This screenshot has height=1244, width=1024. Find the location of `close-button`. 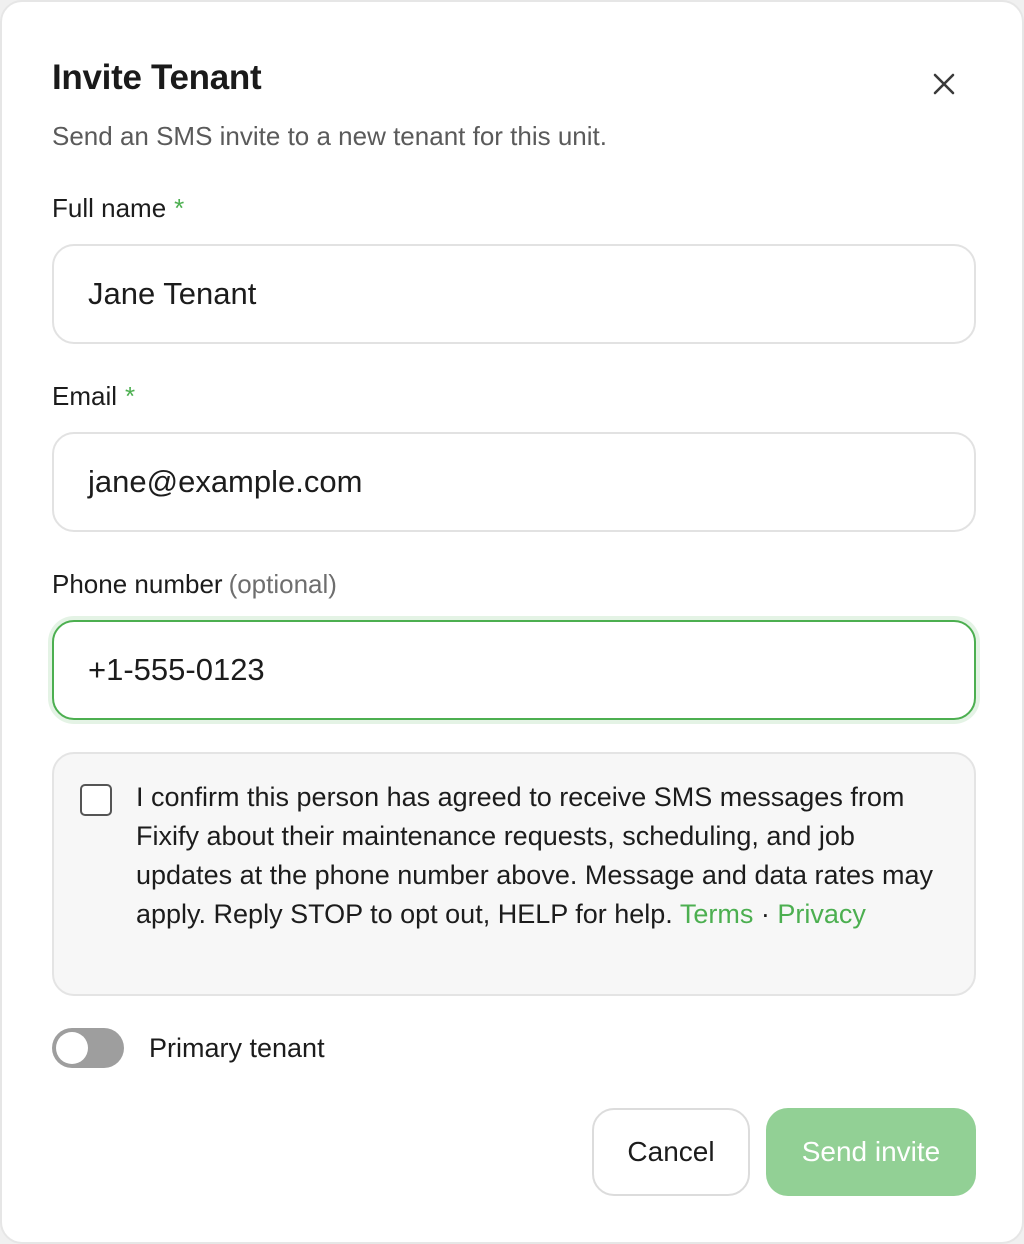

close-button is located at coordinates (944, 84).